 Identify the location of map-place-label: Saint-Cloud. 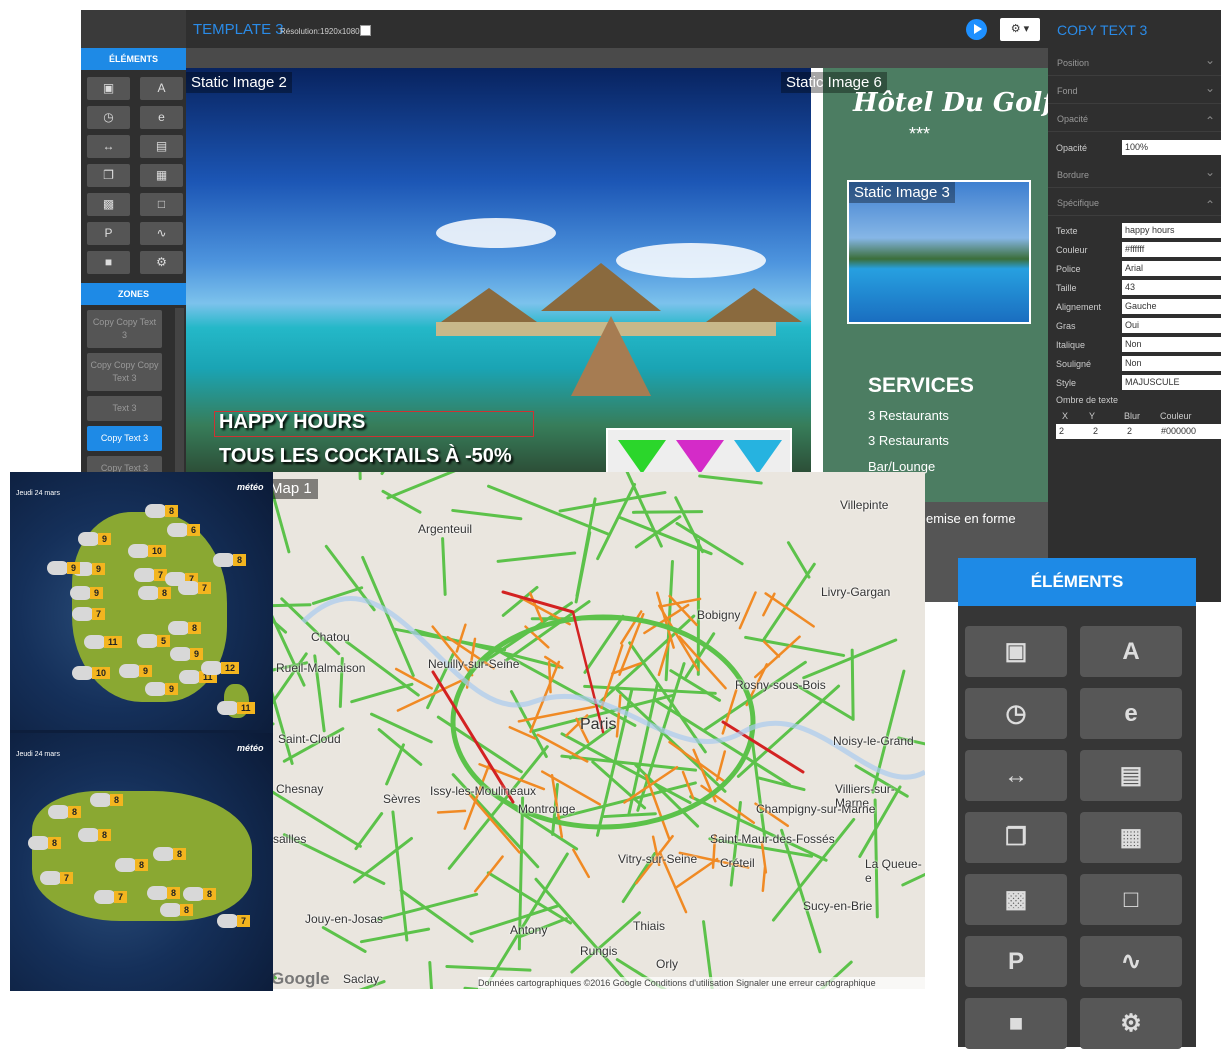
(309, 739).